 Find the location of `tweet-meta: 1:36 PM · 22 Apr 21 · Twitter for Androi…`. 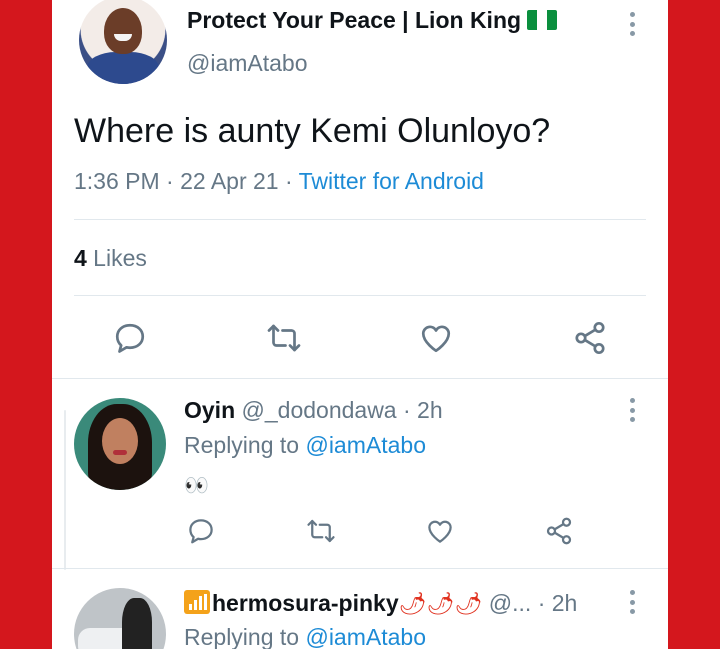

tweet-meta: 1:36 PM · 22 Apr 21 · Twitter for Androi… is located at coordinates (279, 181).